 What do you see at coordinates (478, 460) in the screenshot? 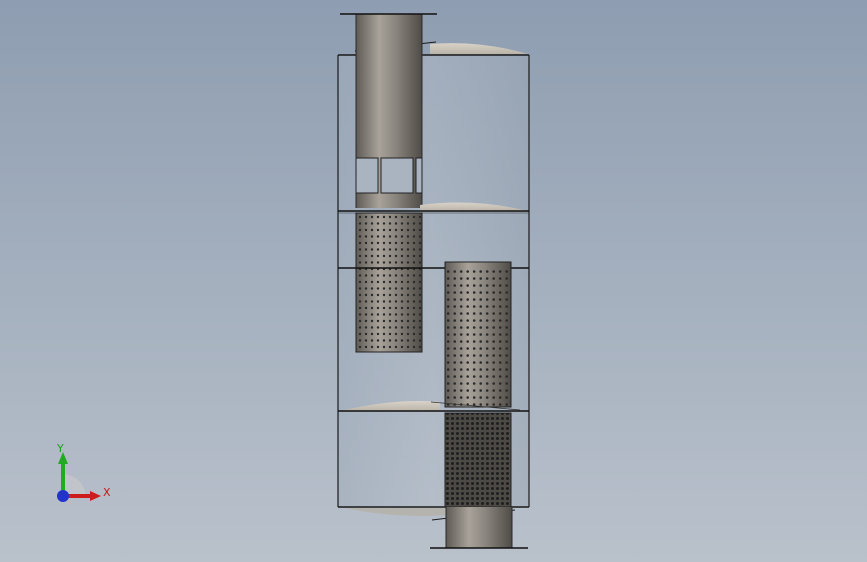
I see `perforated-tube-lower` at bounding box center [478, 460].